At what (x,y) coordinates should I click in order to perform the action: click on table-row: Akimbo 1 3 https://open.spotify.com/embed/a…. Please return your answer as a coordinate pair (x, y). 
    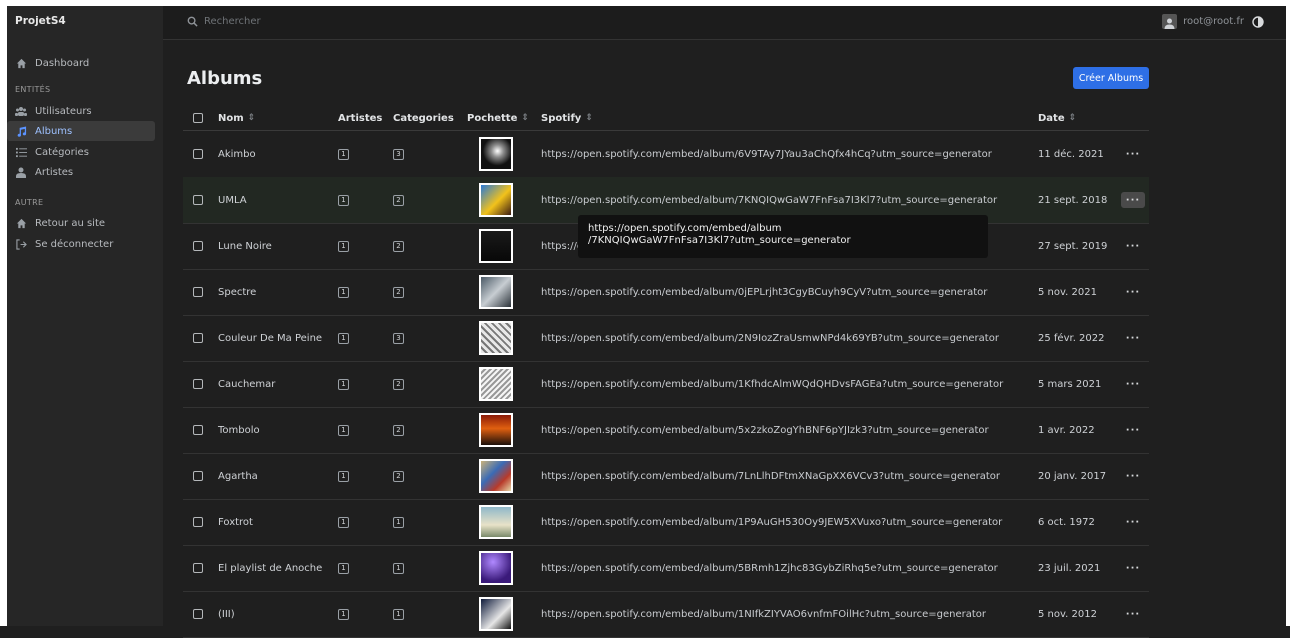
    Looking at the image, I should click on (666, 154).